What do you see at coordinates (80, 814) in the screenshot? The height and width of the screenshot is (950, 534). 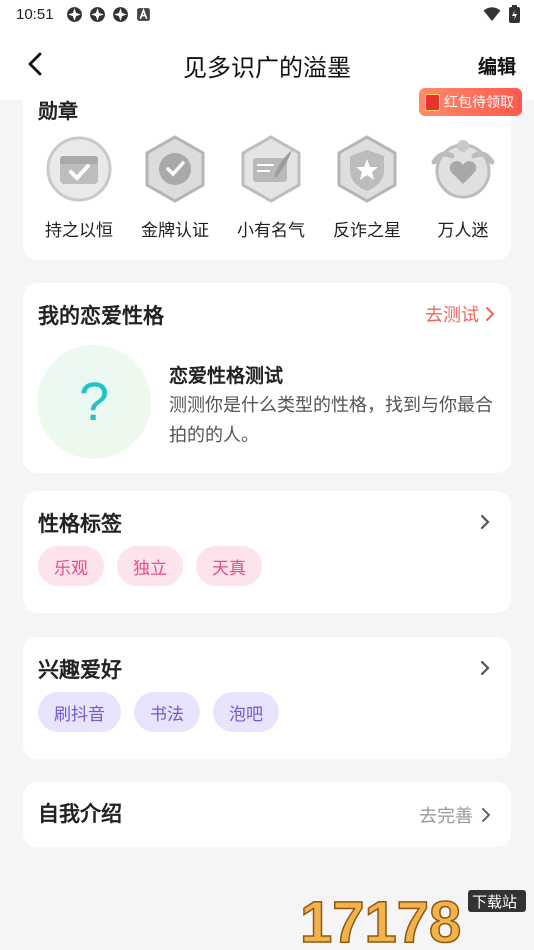 I see `self-intro-title: 自我介绍` at bounding box center [80, 814].